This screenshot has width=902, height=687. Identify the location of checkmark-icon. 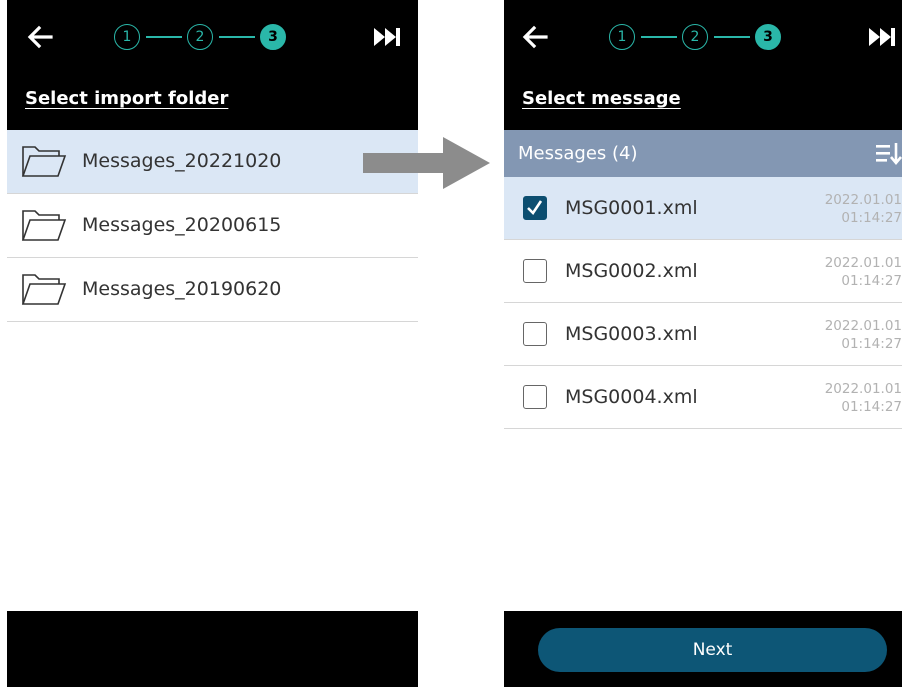
(535, 208).